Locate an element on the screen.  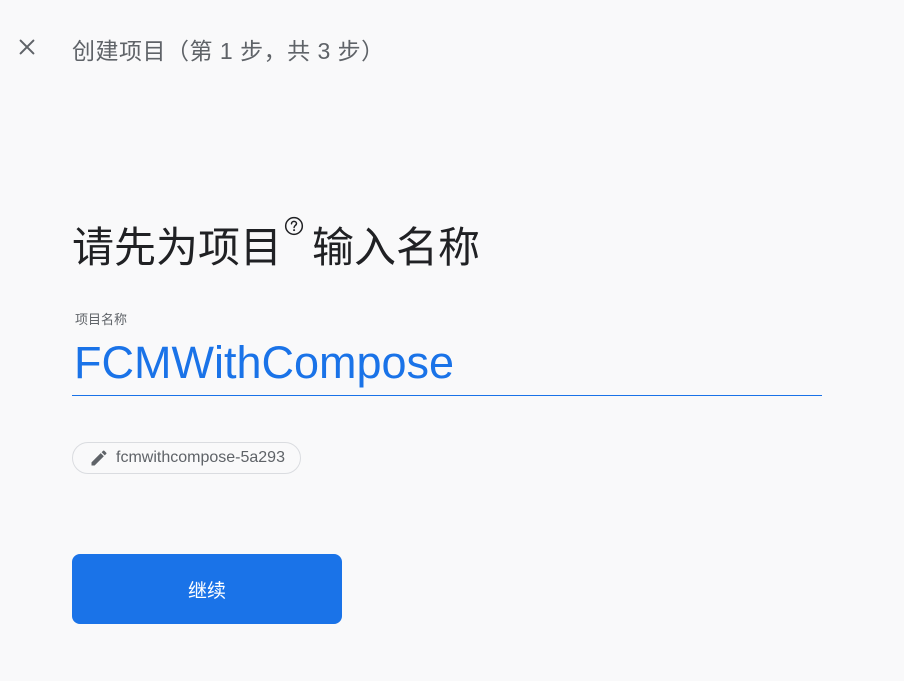
heading-text-part2: 输入名称 is located at coordinates (396, 247).